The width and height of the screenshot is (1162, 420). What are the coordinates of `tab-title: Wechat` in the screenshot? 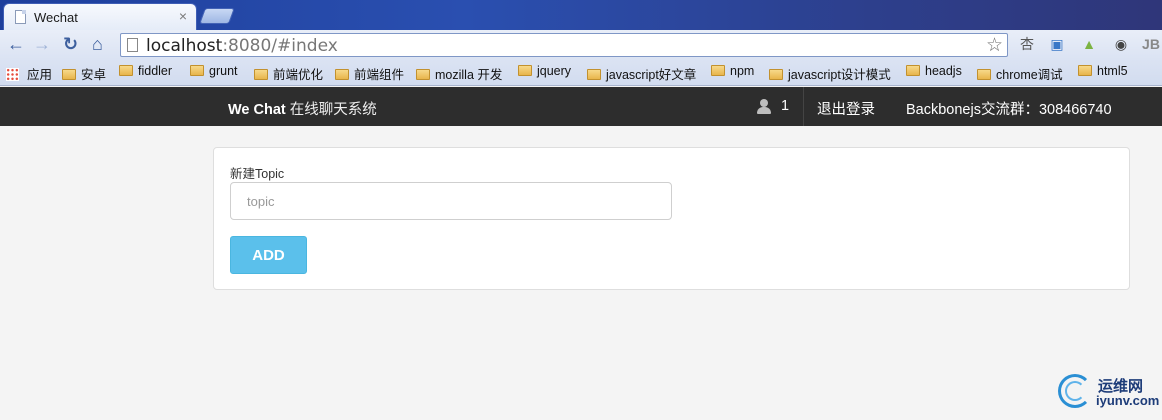 It's located at (56, 17).